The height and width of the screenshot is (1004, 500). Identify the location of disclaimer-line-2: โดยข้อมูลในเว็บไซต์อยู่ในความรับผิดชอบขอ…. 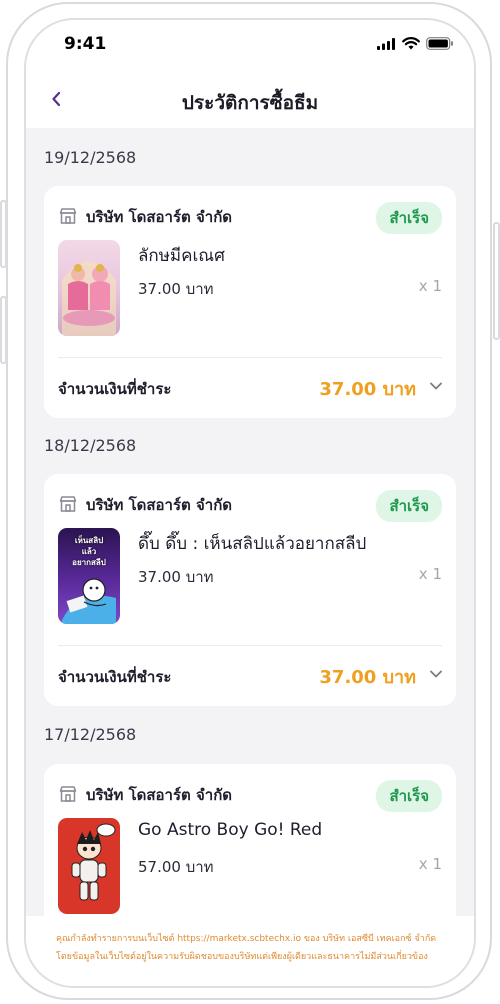
(242, 957).